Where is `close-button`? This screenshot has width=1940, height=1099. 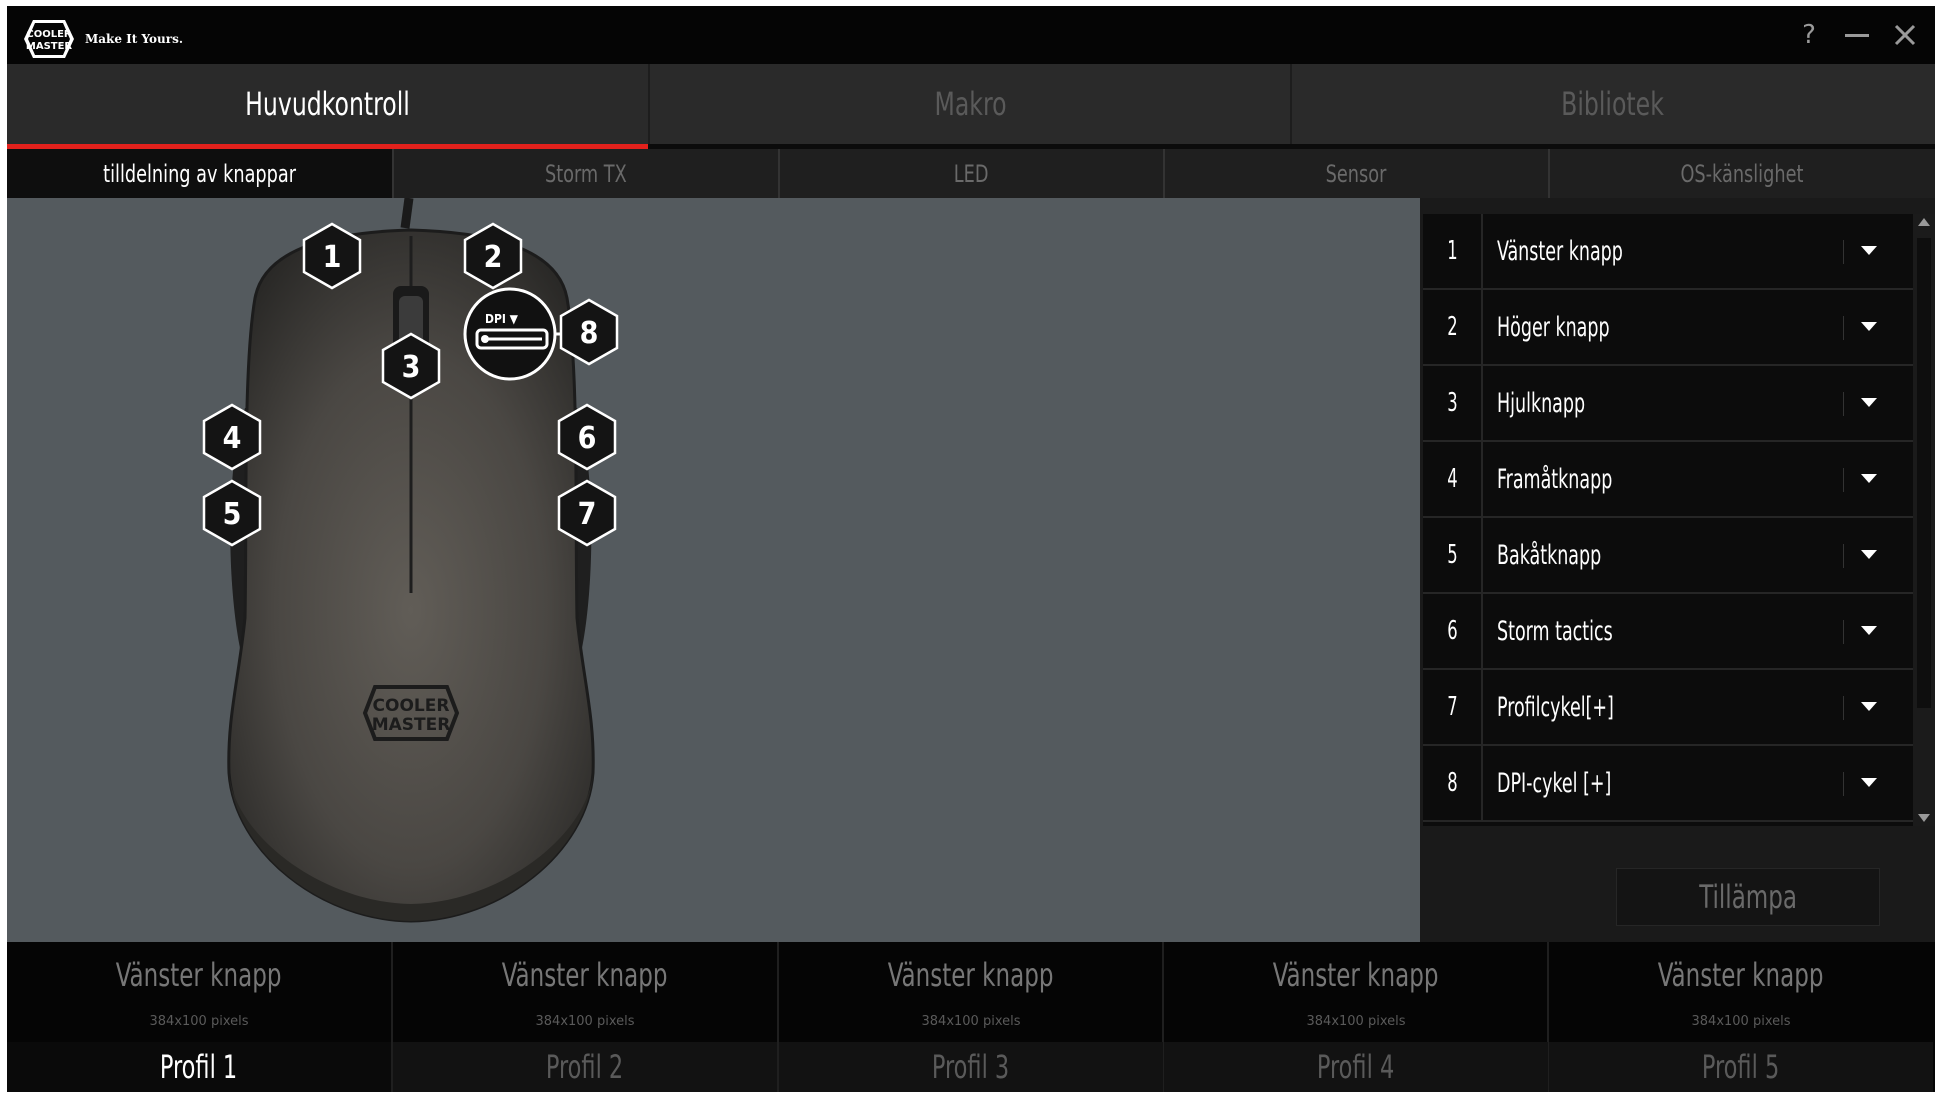 close-button is located at coordinates (1905, 35).